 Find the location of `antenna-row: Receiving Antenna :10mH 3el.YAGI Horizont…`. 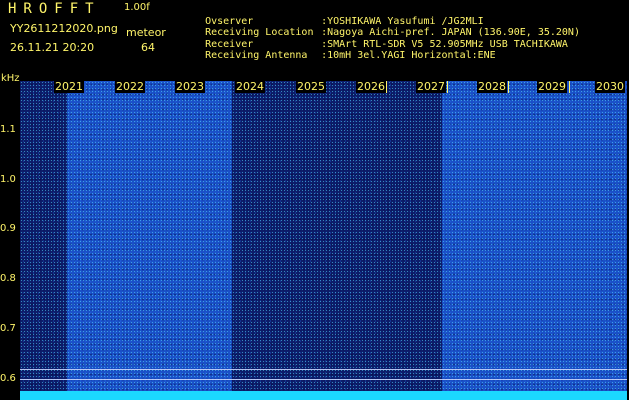

antenna-row: Receiving Antenna :10mH 3el.YAGI Horizont… is located at coordinates (338, 56).